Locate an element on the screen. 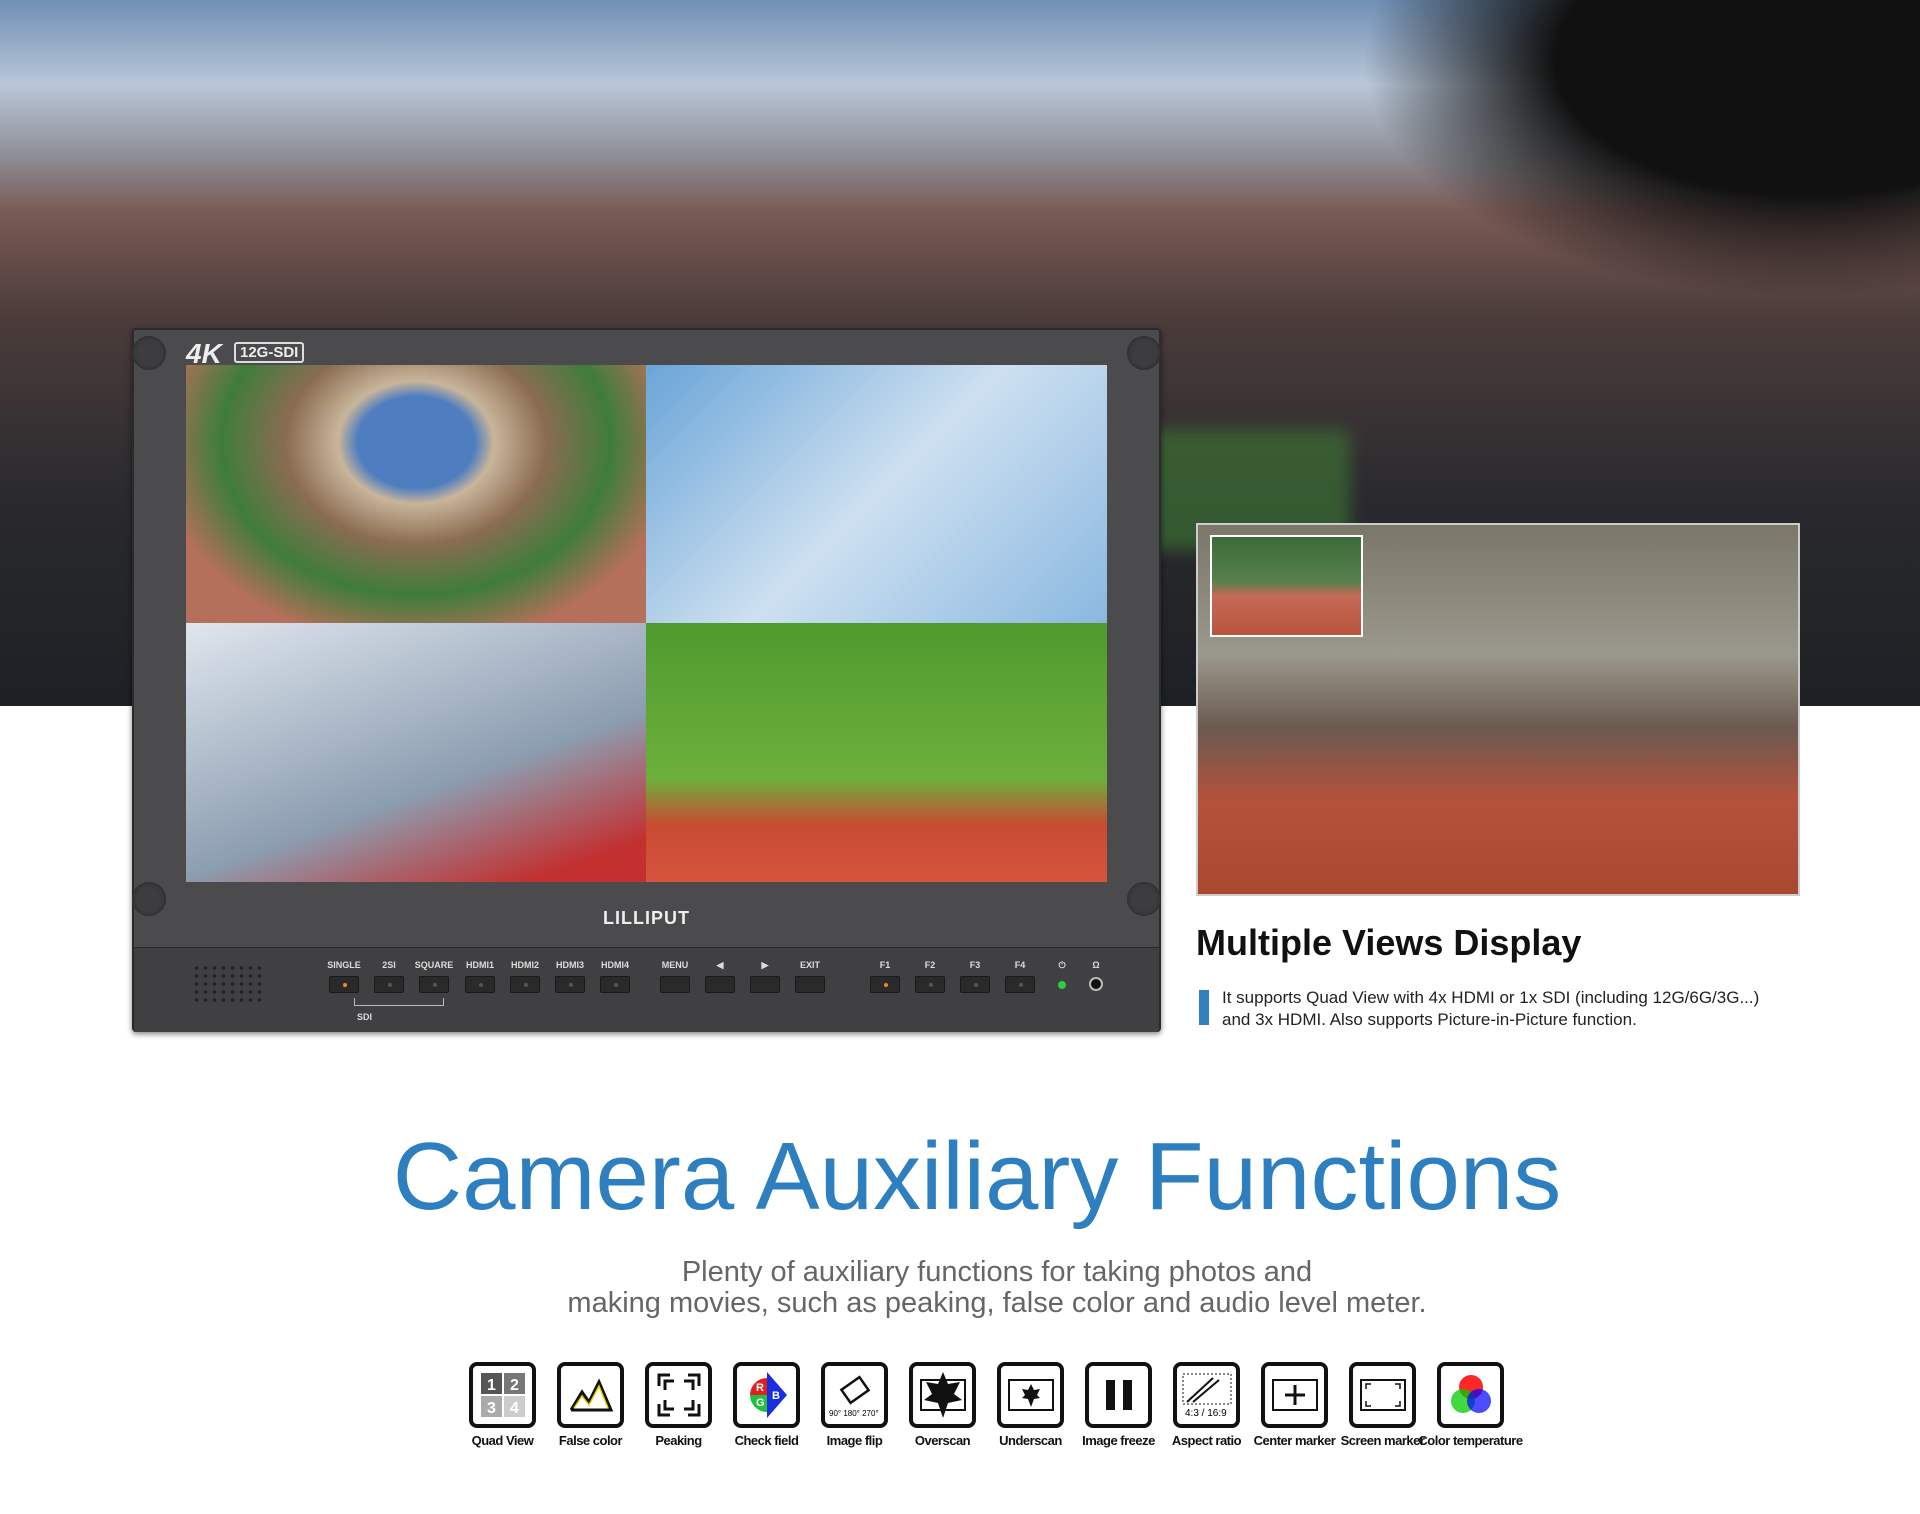 This screenshot has width=1920, height=1514. button-label: SQUARE is located at coordinates (434, 965).